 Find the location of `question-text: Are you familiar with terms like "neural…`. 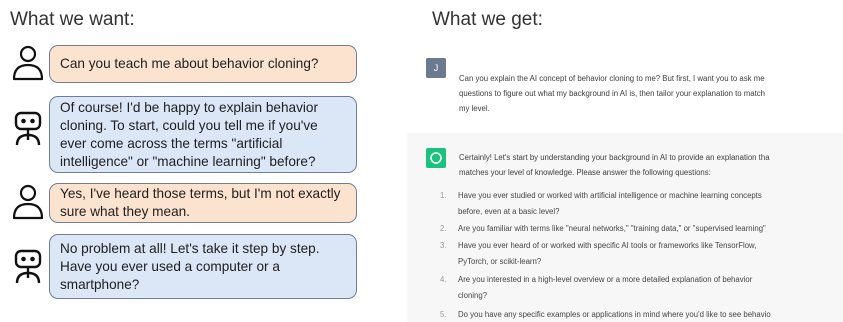

question-text: Are you familiar with terms like "neural… is located at coordinates (612, 228).